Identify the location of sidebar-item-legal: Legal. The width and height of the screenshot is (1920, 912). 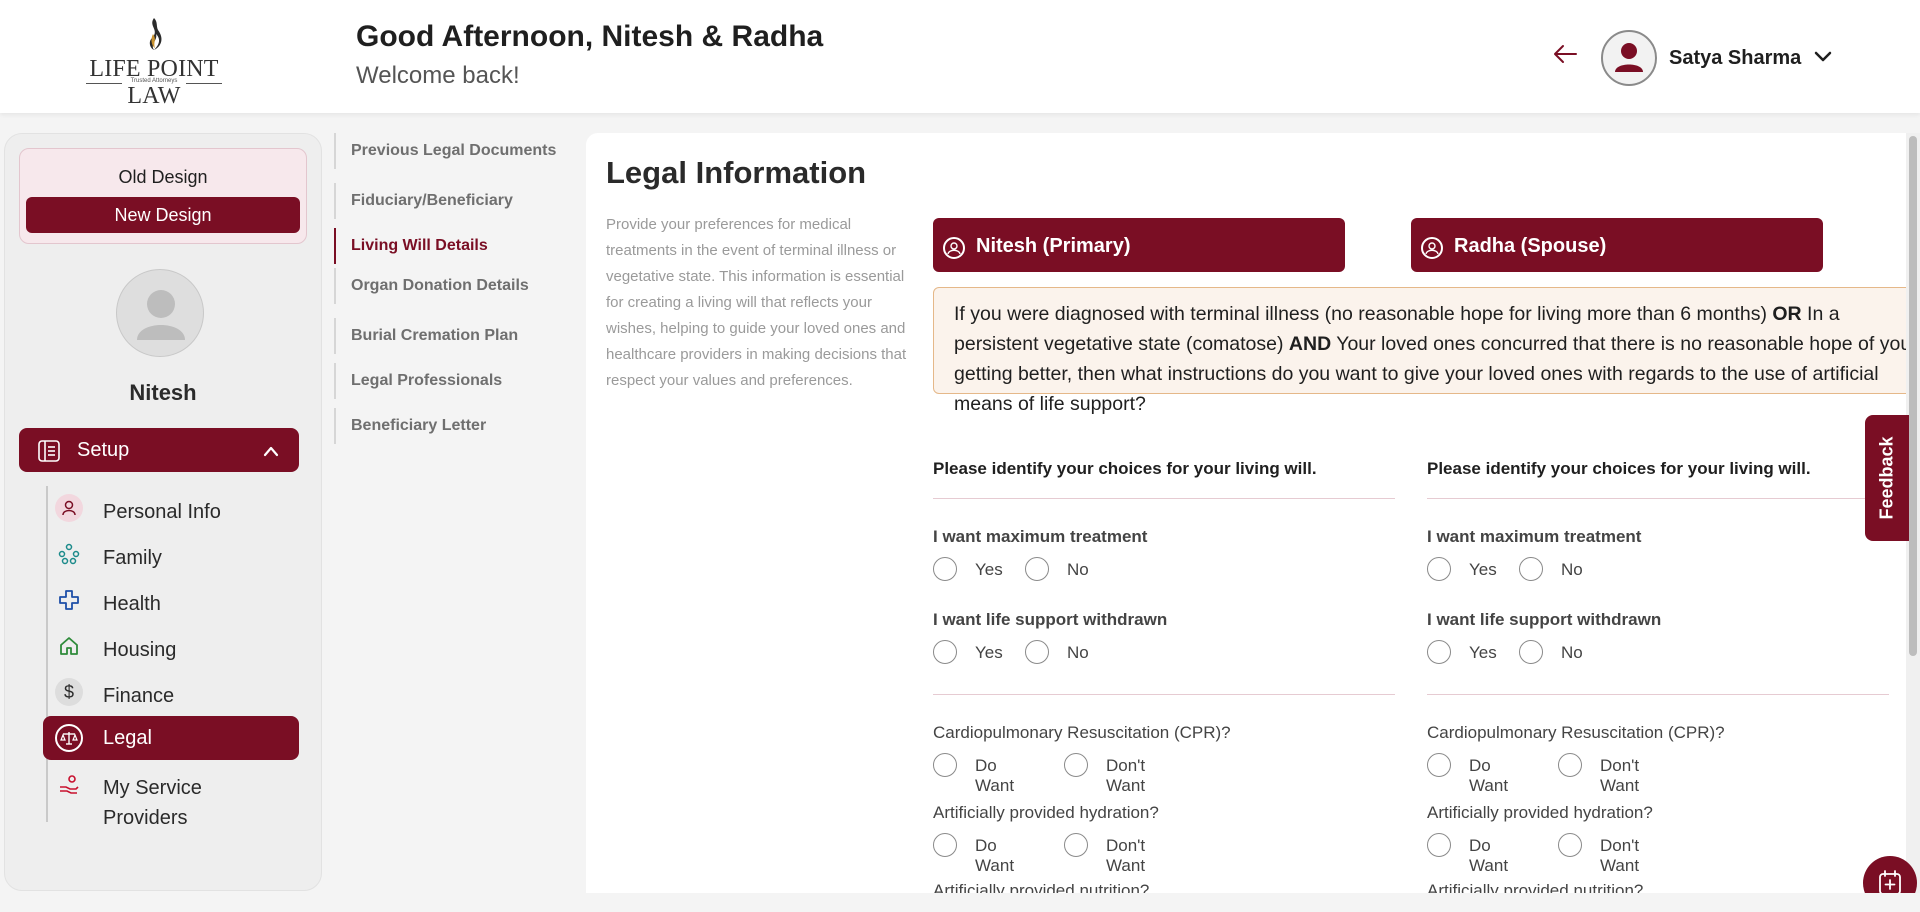
(171, 738).